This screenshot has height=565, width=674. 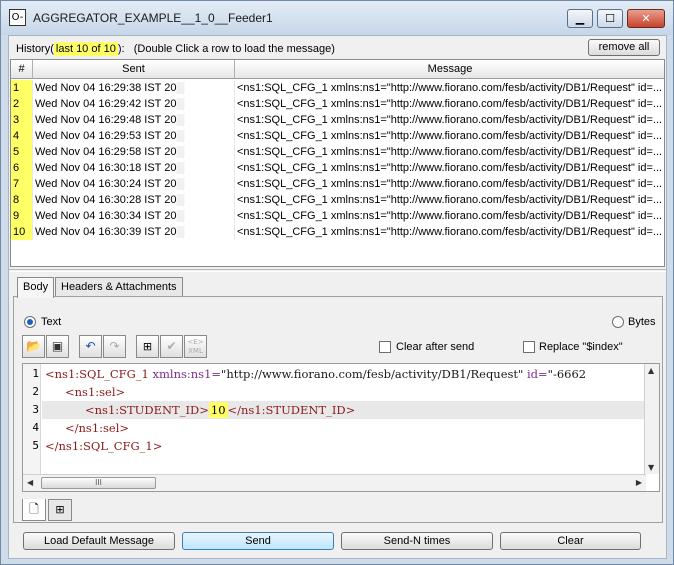 What do you see at coordinates (22, 136) in the screenshot?
I see `row-number: 4` at bounding box center [22, 136].